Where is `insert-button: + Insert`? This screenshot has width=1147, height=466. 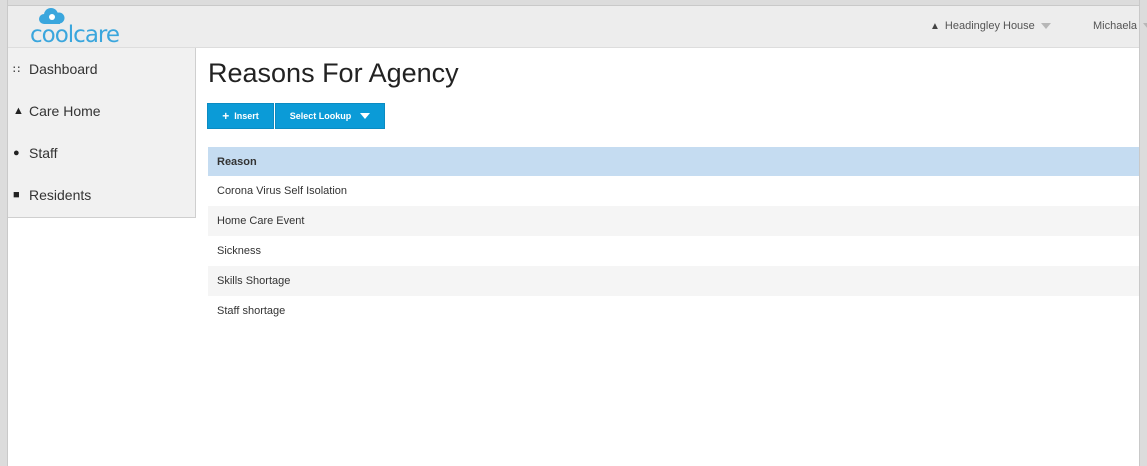 insert-button: + Insert is located at coordinates (240, 116).